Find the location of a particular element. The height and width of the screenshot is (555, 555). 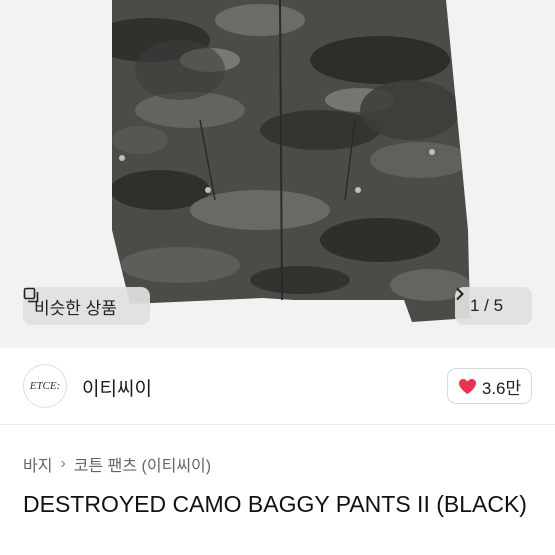

copy-icon is located at coordinates (31, 295).